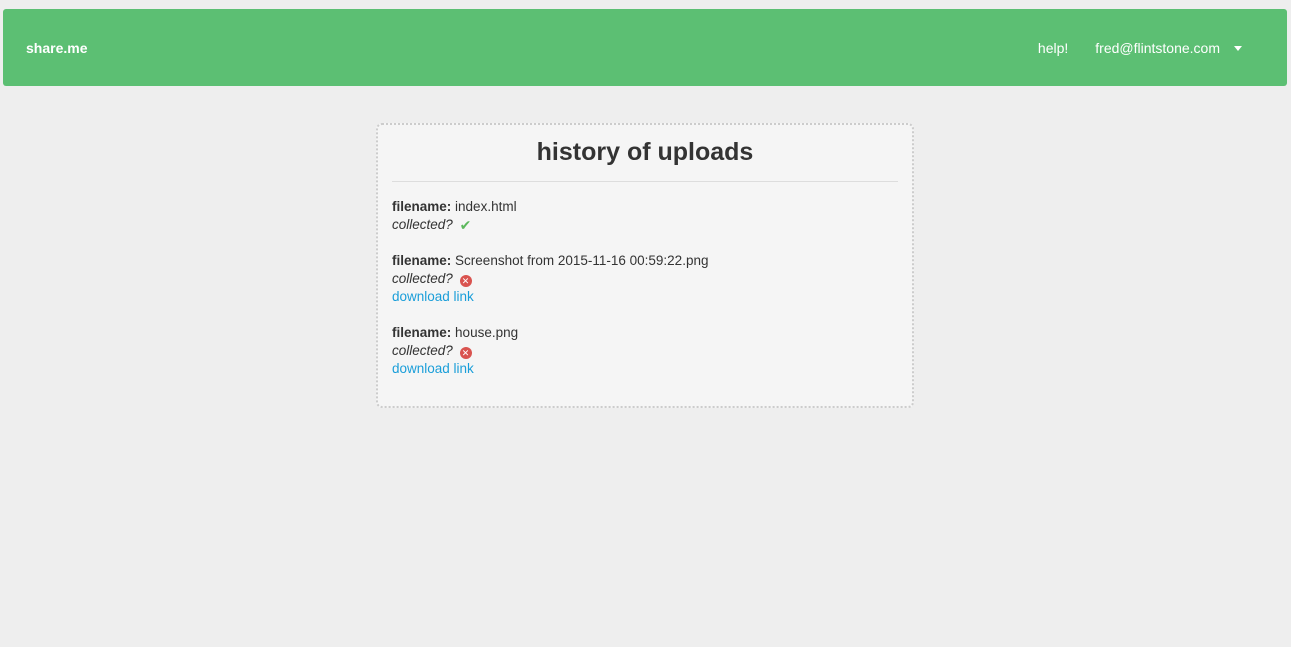 The image size is (1291, 647). What do you see at coordinates (1053, 48) in the screenshot?
I see `help-link: help!` at bounding box center [1053, 48].